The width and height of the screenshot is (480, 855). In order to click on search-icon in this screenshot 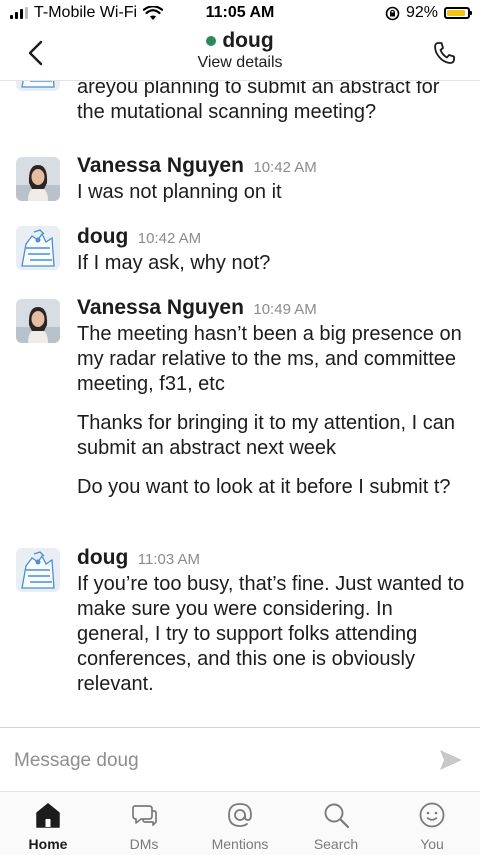, I will do `click(337, 816)`.